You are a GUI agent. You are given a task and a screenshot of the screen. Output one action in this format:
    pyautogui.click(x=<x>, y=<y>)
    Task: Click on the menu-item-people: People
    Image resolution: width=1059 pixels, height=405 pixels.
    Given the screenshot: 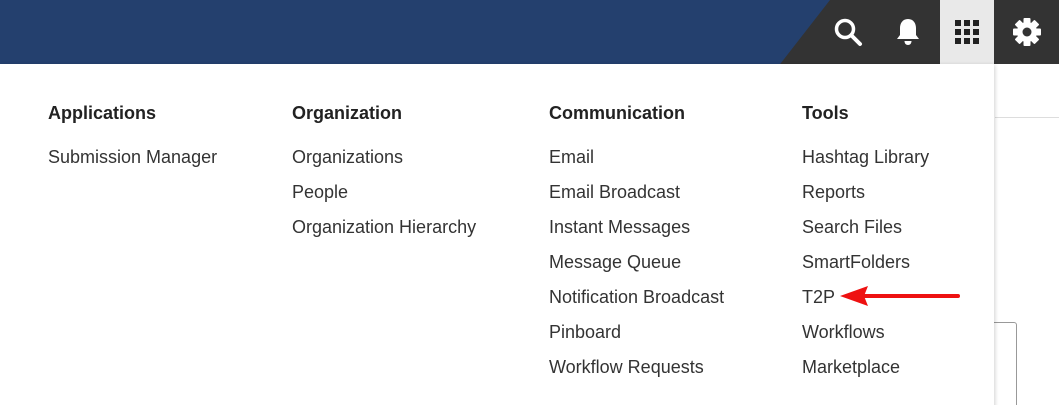 What is the action you would take?
    pyautogui.click(x=384, y=195)
    